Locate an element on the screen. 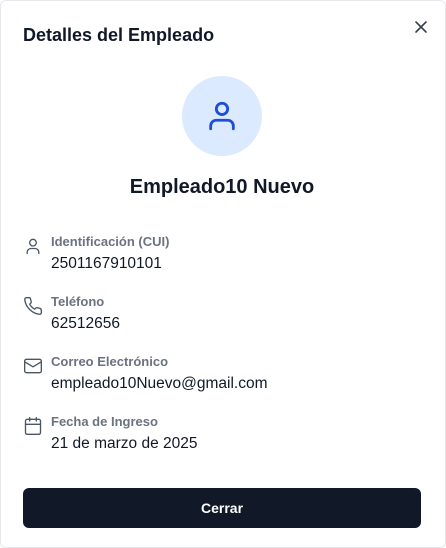 The width and height of the screenshot is (446, 548). mail-icon is located at coordinates (33, 366).